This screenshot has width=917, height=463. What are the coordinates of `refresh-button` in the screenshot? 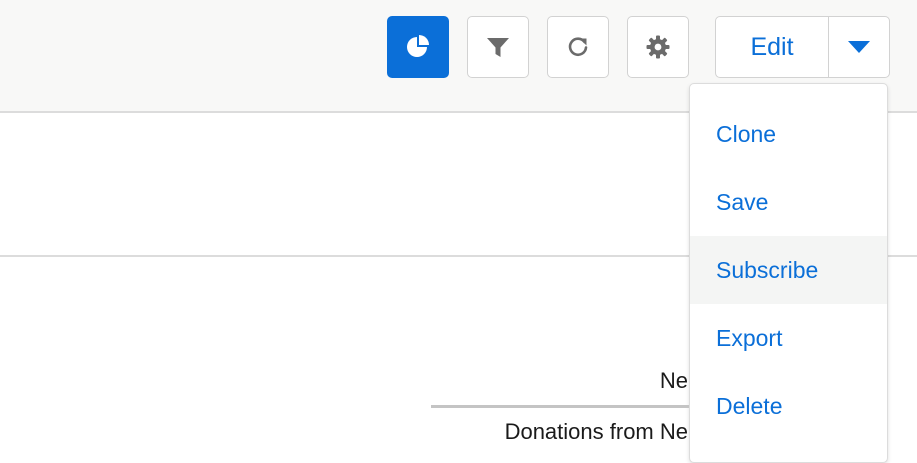 It's located at (578, 47).